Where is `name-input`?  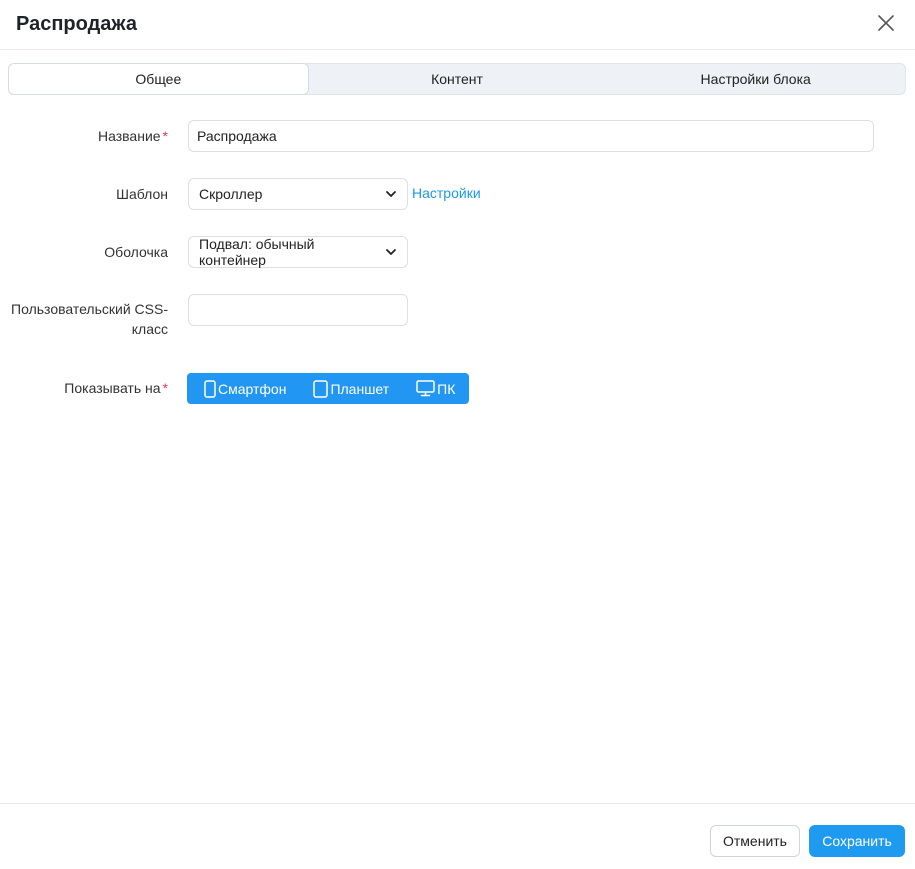
name-input is located at coordinates (531, 136).